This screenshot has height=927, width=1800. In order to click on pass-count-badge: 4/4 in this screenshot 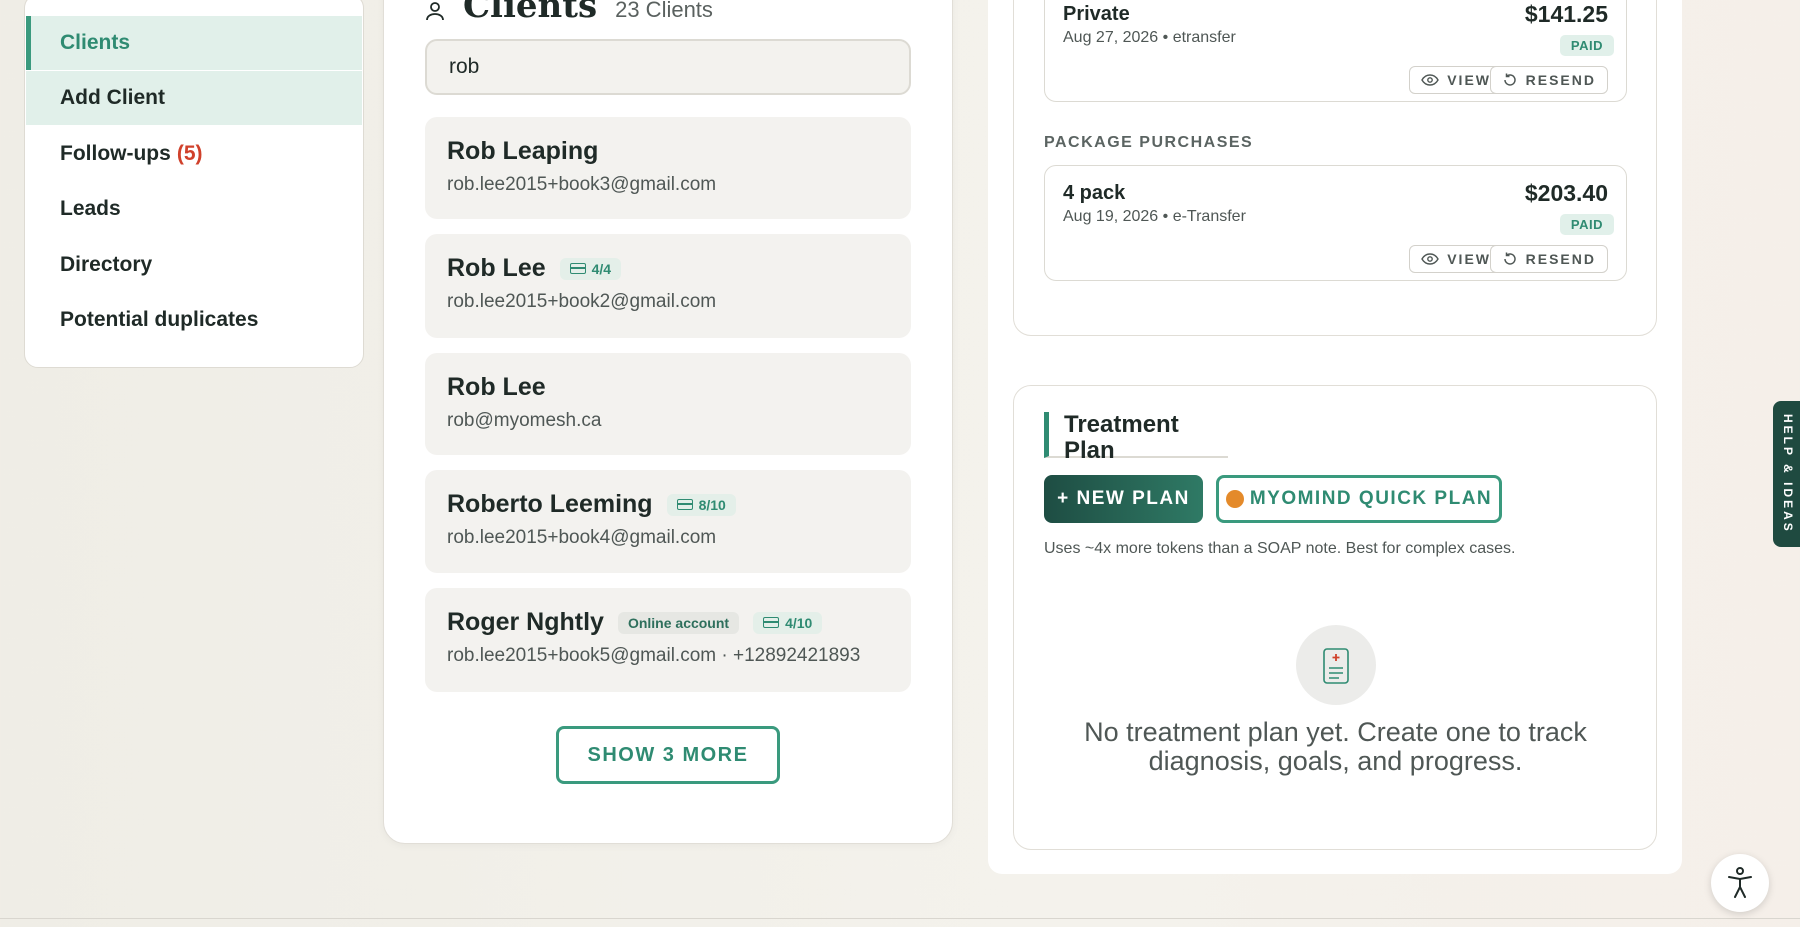, I will do `click(590, 268)`.